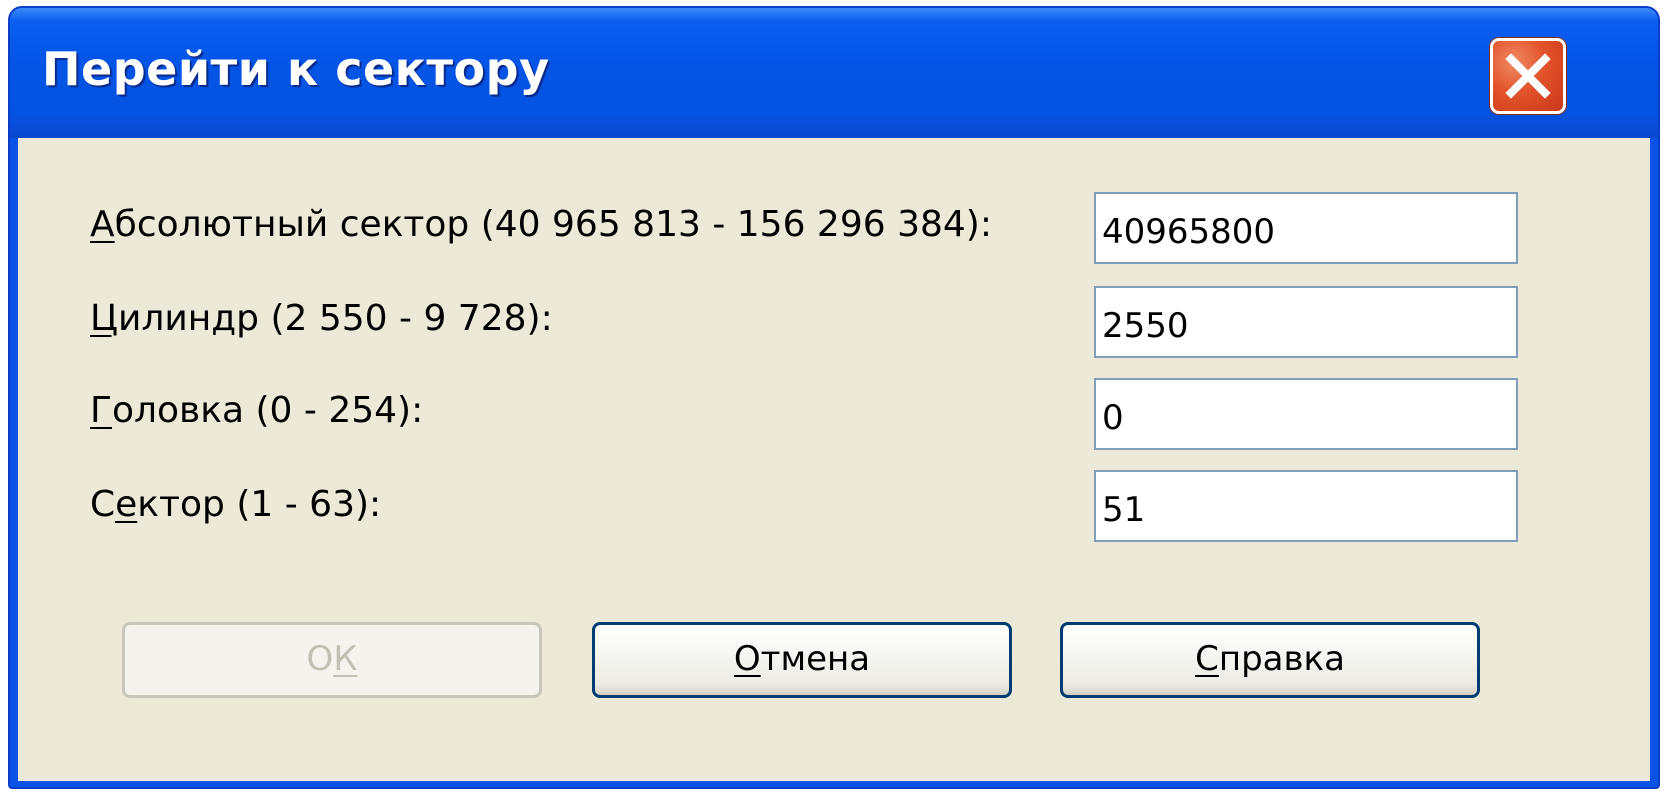  Describe the element at coordinates (747, 659) in the screenshot. I see `mnemonic-letter: О` at that location.